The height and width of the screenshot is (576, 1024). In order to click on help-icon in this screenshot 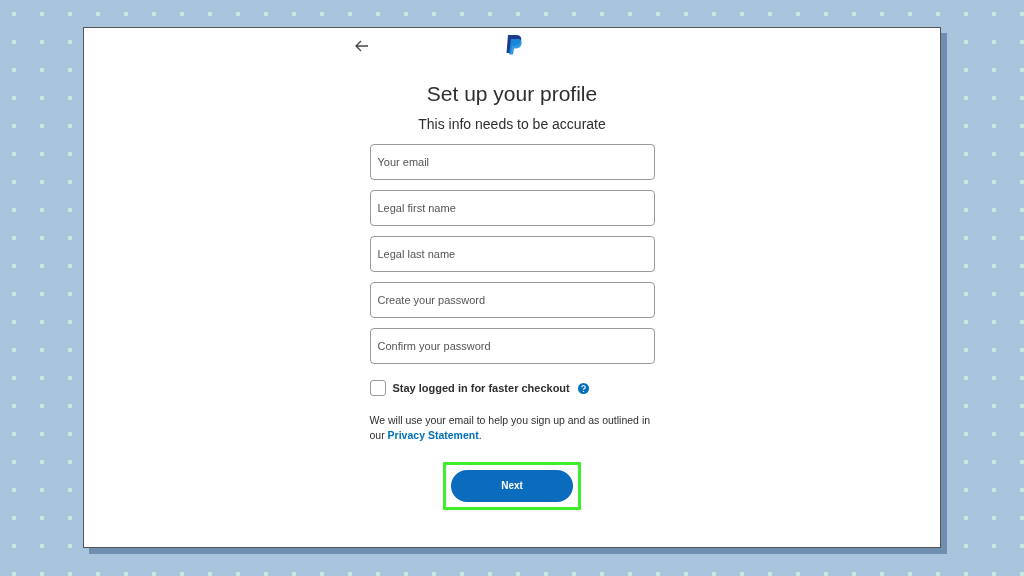, I will do `click(583, 388)`.